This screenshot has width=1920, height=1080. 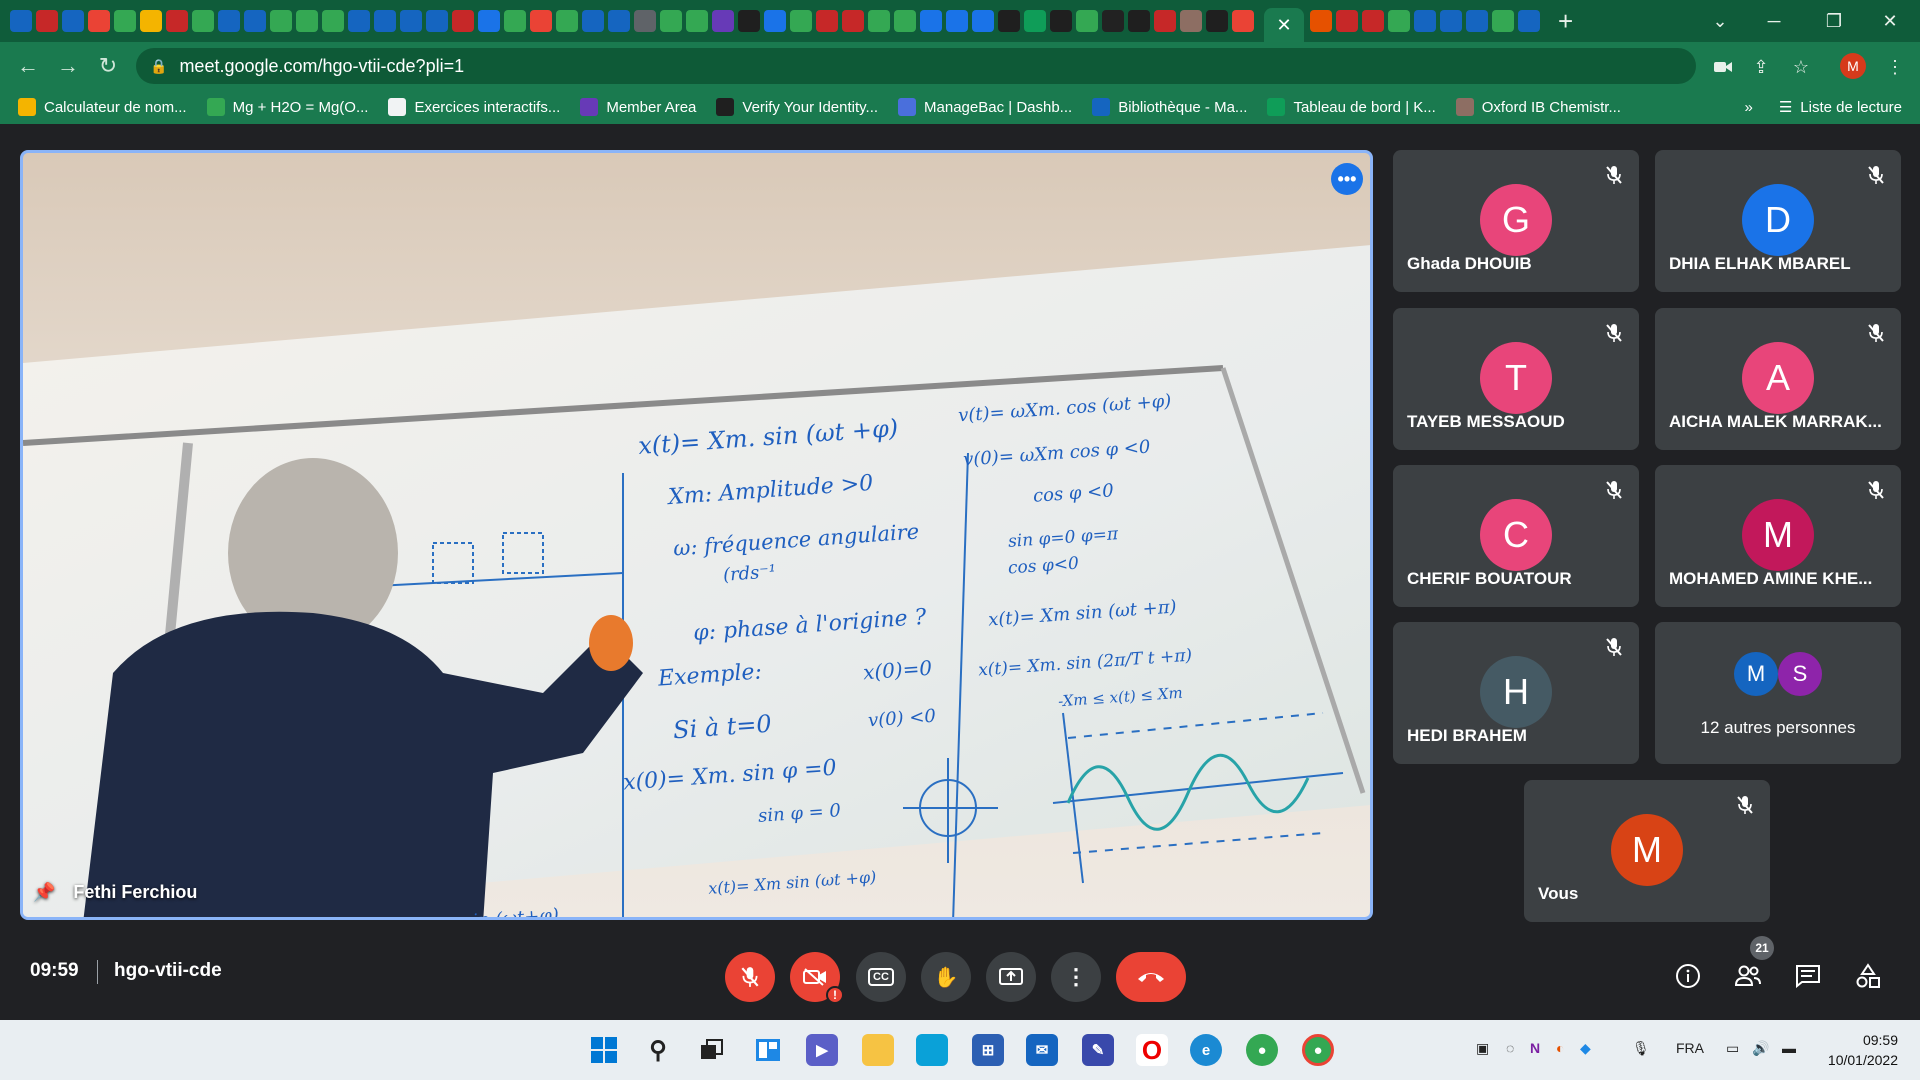 What do you see at coordinates (1760, 1048) in the screenshot?
I see `volume-icon: 🔊` at bounding box center [1760, 1048].